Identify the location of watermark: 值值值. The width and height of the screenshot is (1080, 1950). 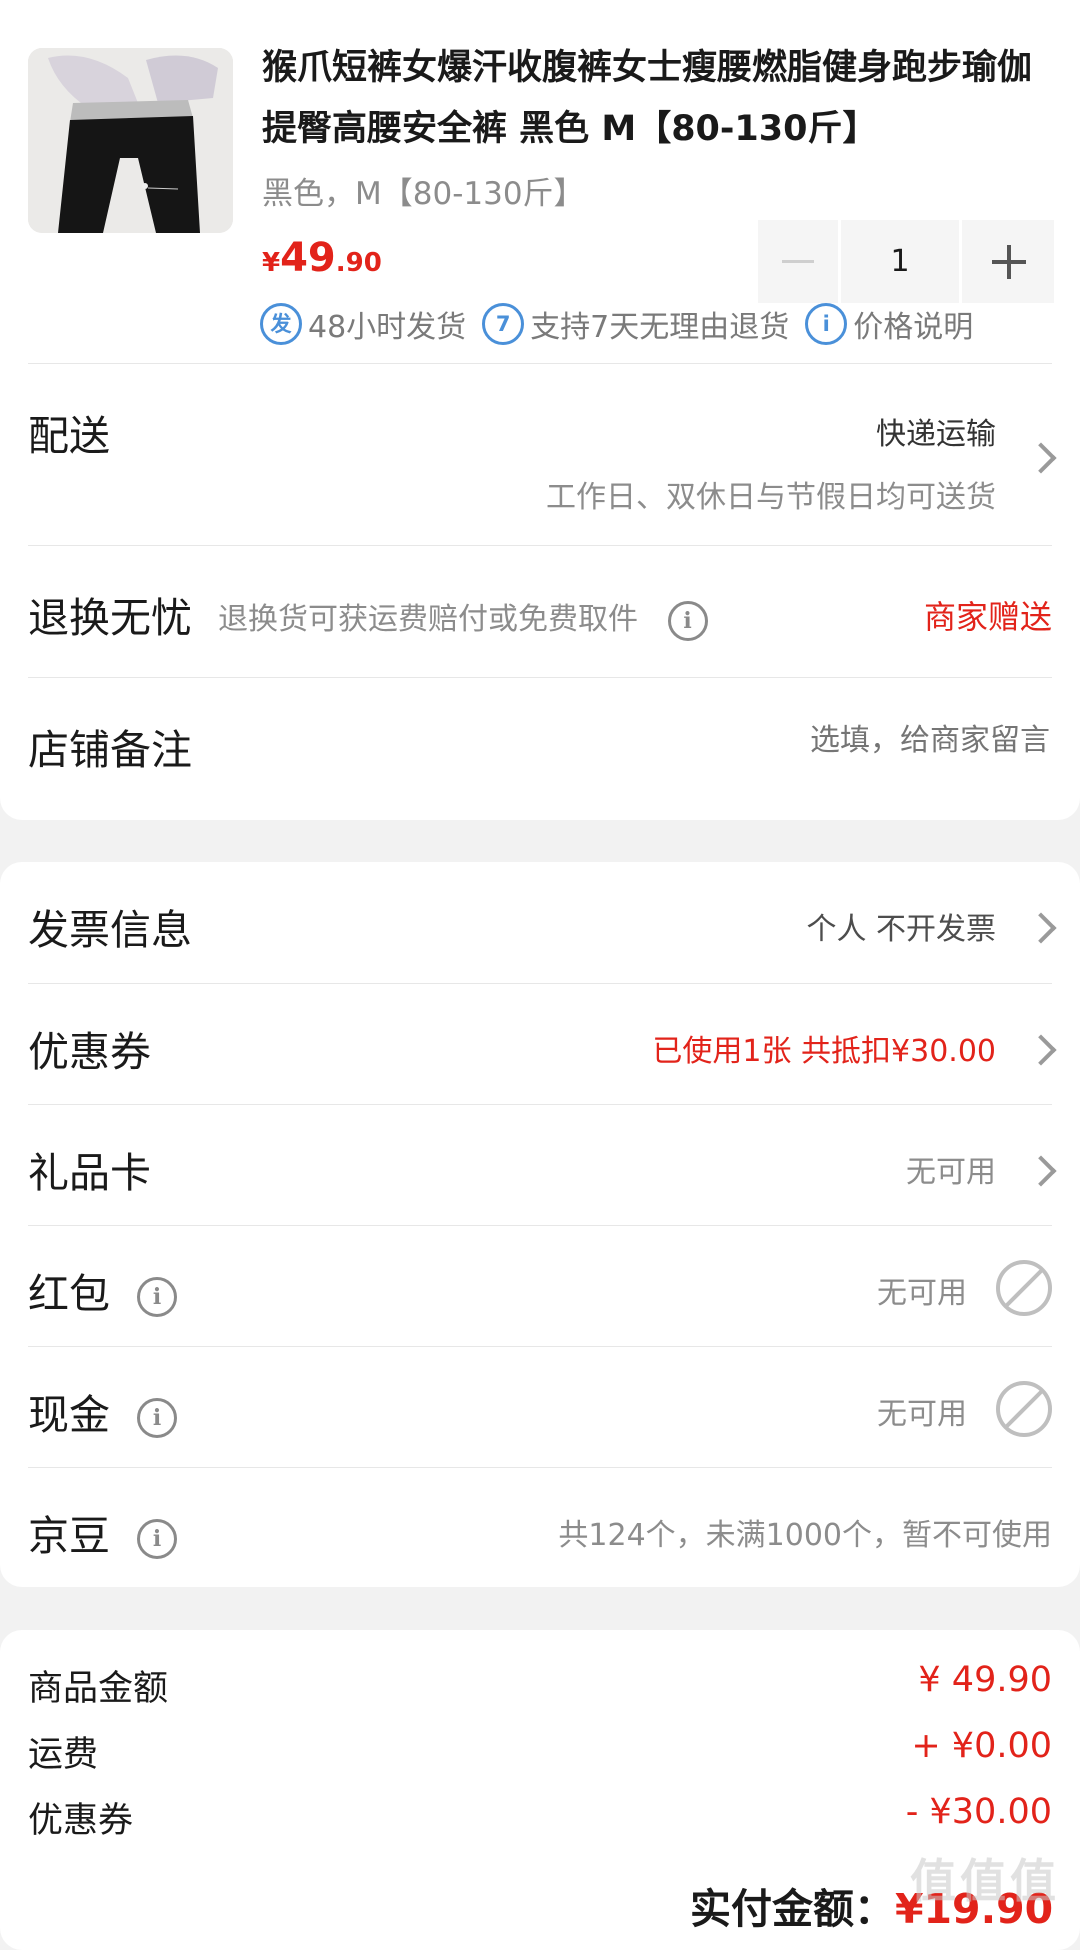
(985, 1881).